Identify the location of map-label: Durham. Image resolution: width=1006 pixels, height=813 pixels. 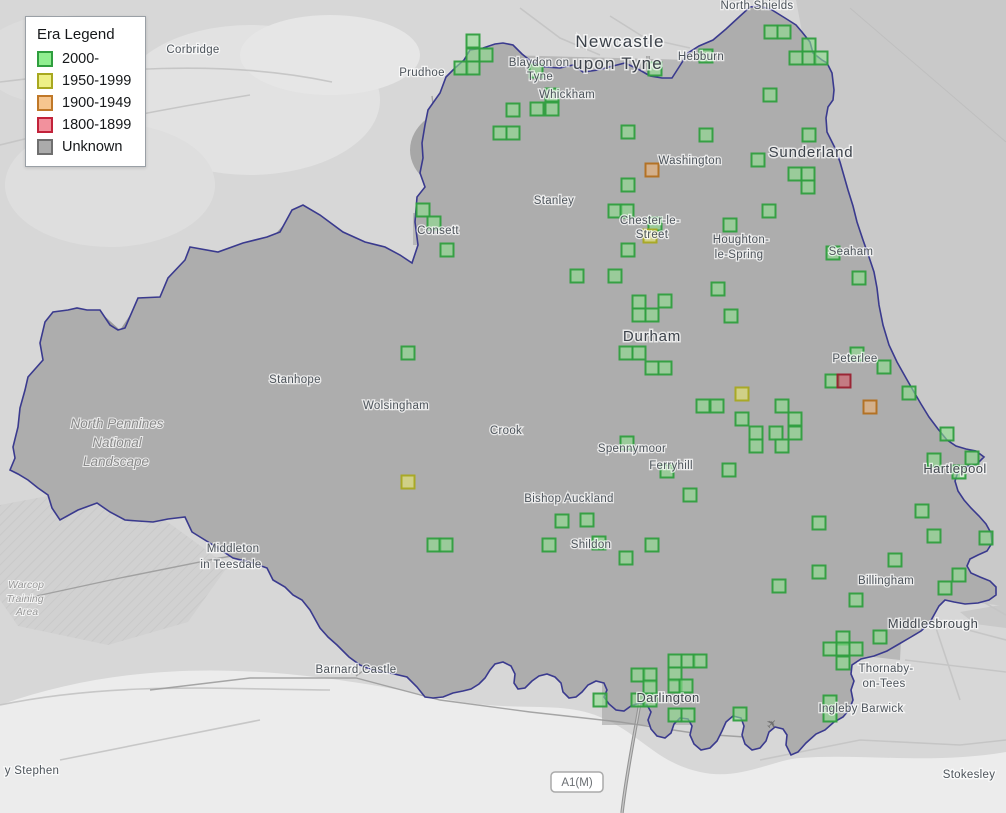
(652, 336).